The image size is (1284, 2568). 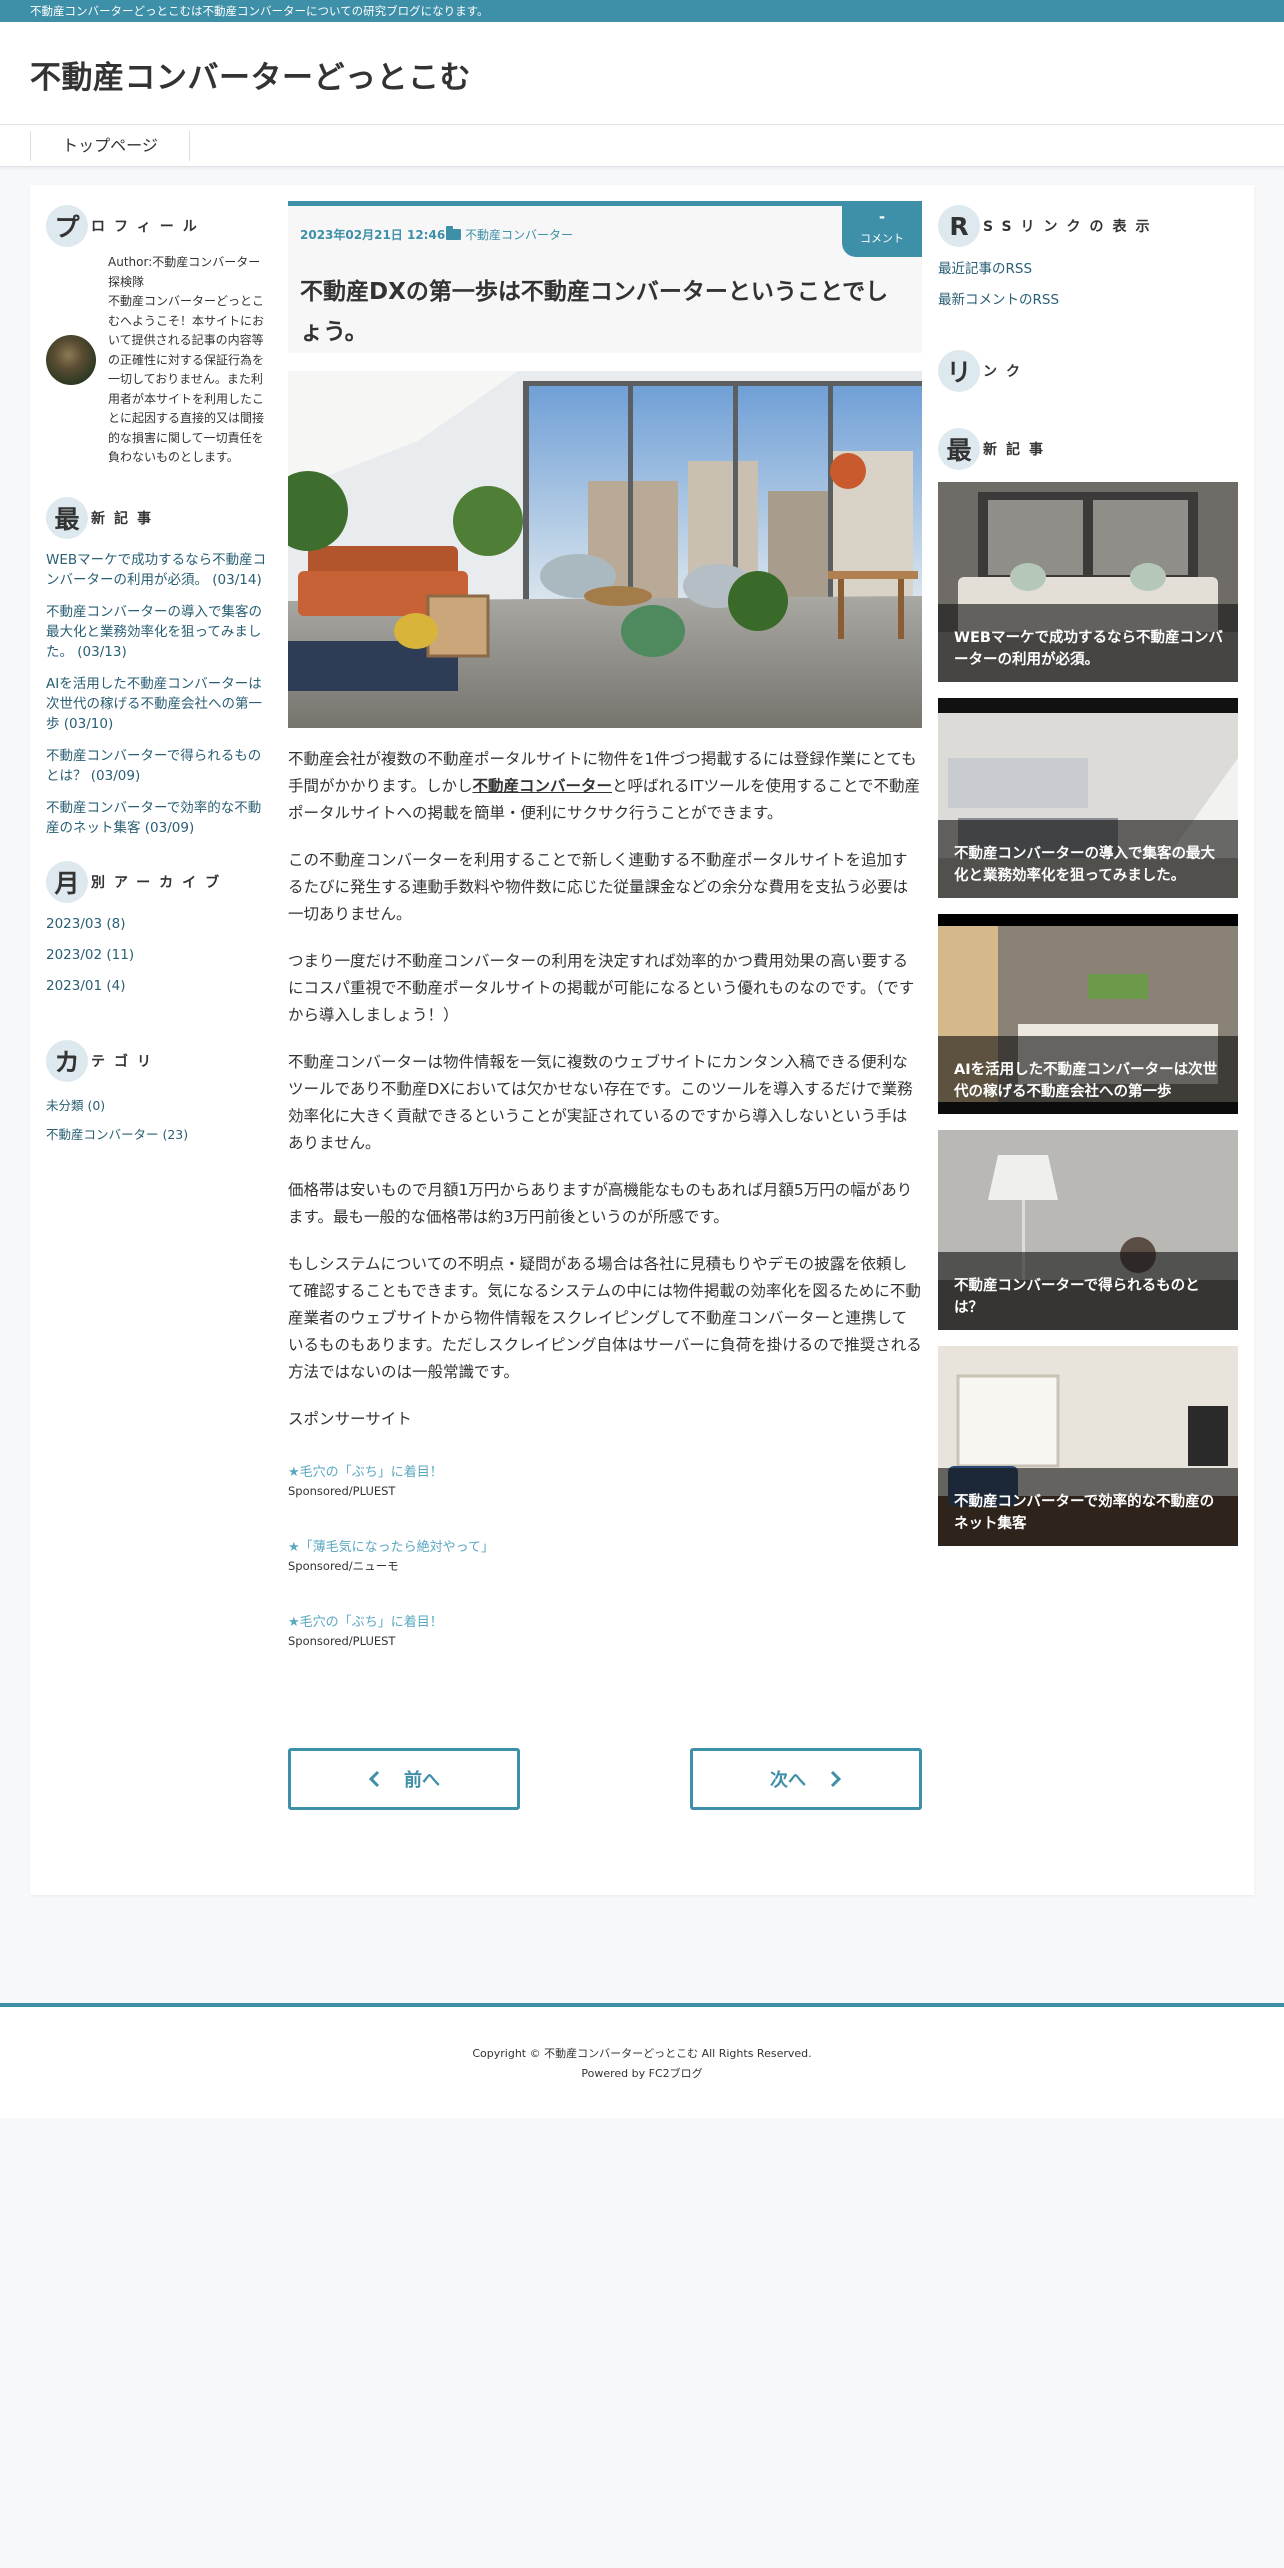 What do you see at coordinates (160, 1109) in the screenshot?
I see `category-link: 未分類 (0)` at bounding box center [160, 1109].